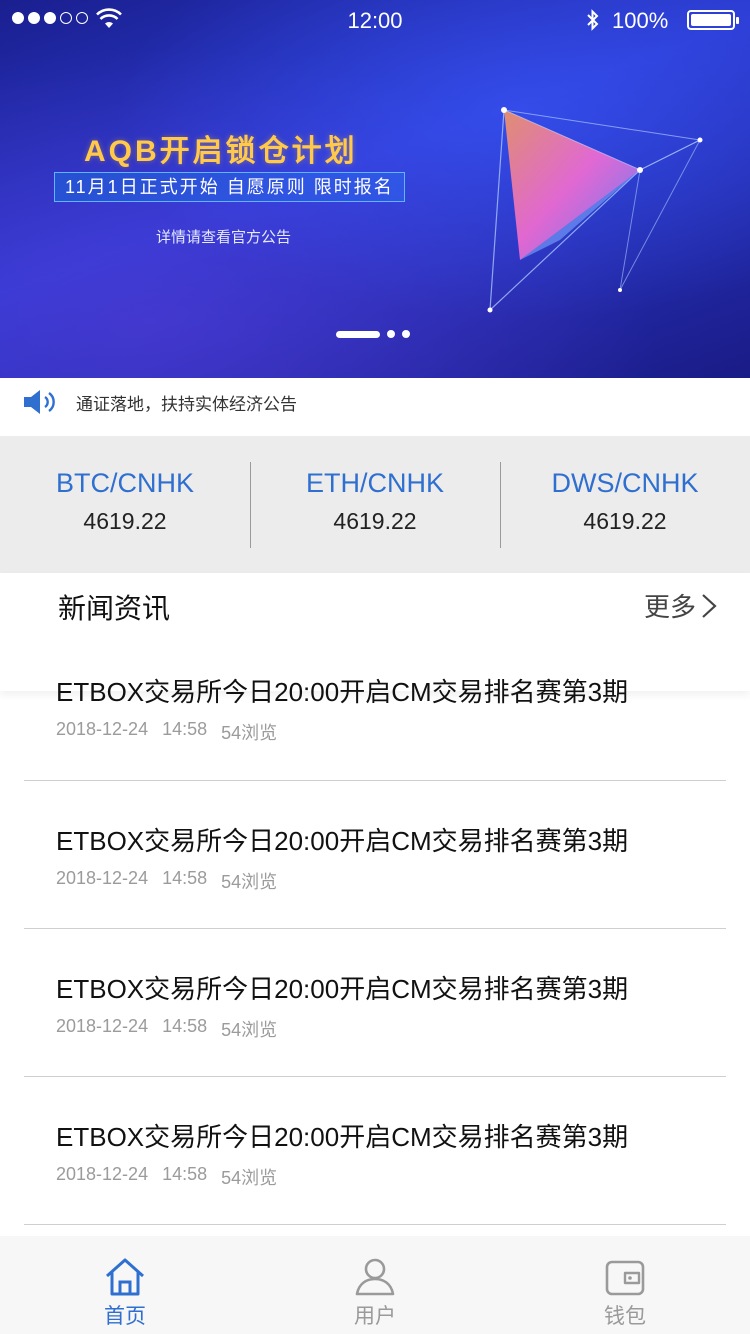 The height and width of the screenshot is (1334, 750). Describe the element at coordinates (125, 1277) in the screenshot. I see `home-icon` at that location.